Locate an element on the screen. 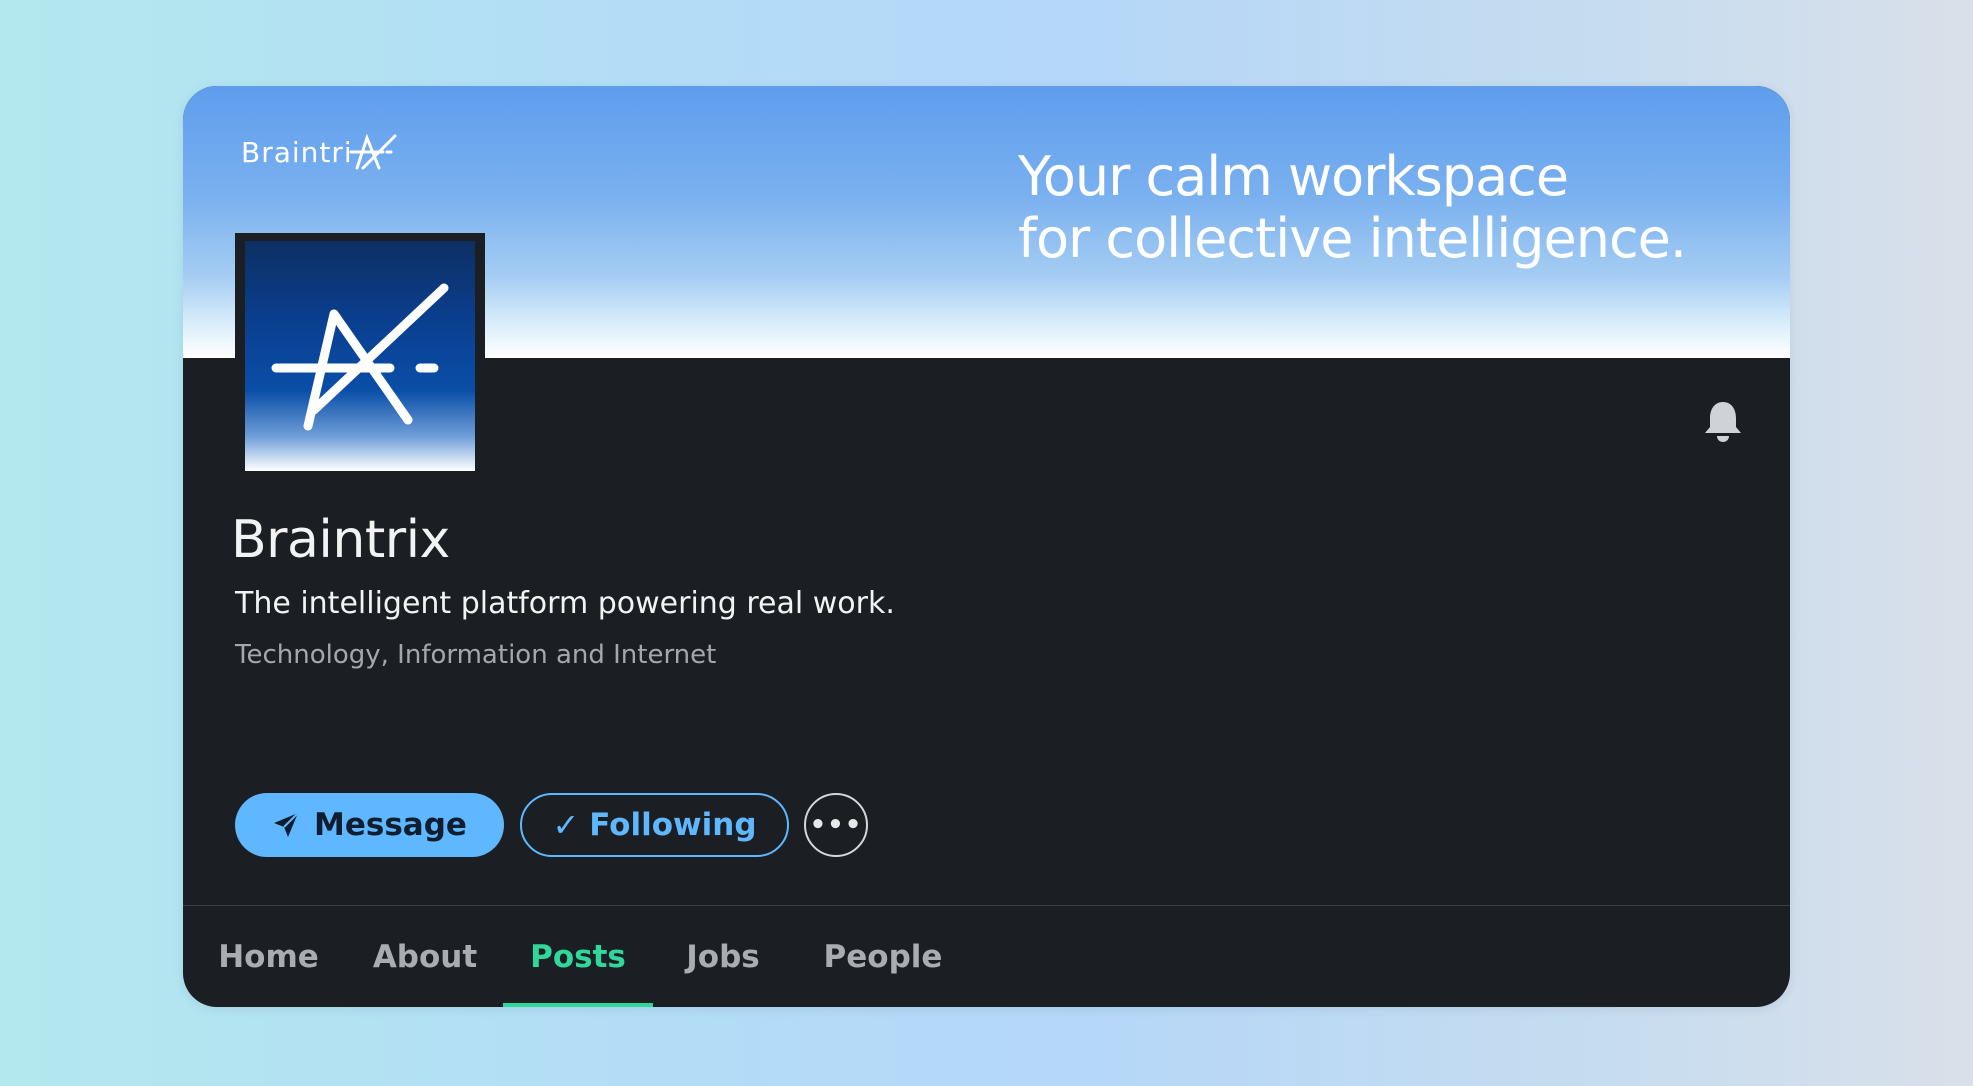  check-icon: ✓ is located at coordinates (566, 825).